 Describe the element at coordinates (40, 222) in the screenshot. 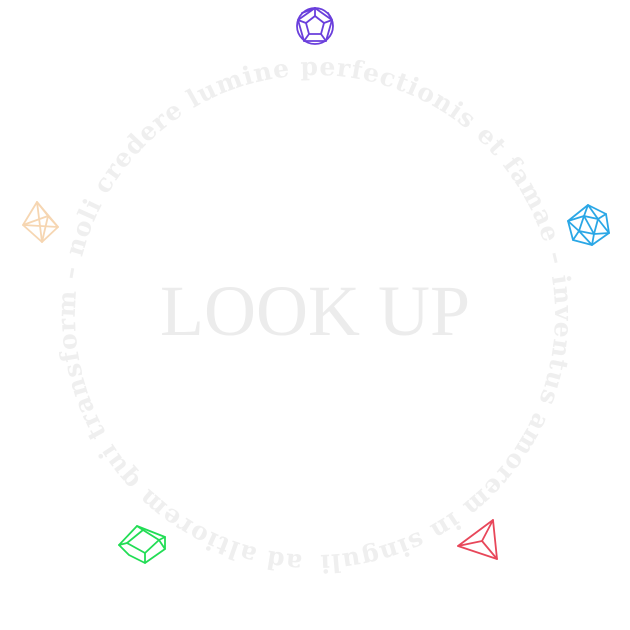

I see `octahedron-icon` at that location.